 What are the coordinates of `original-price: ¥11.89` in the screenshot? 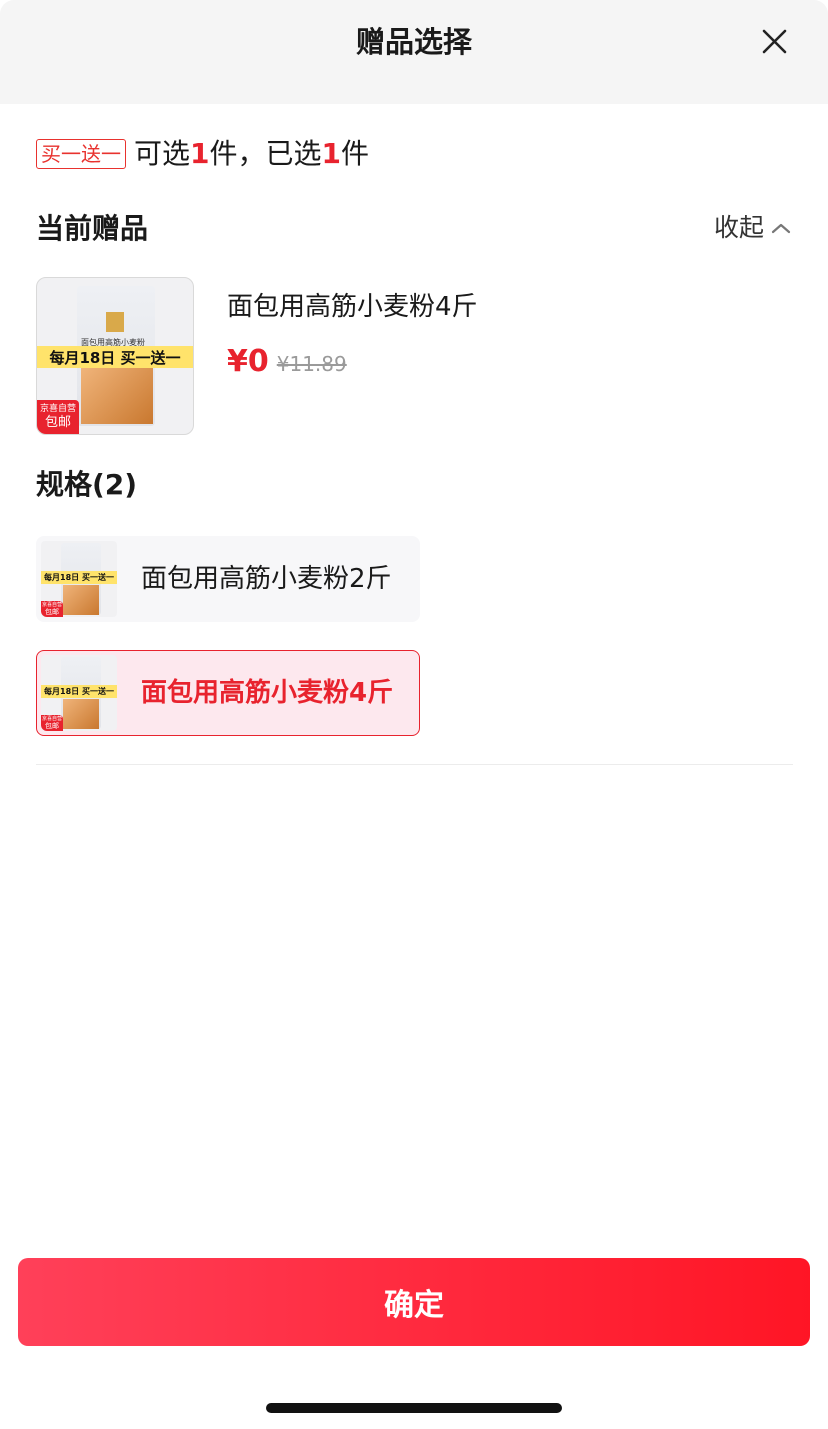 It's located at (311, 364).